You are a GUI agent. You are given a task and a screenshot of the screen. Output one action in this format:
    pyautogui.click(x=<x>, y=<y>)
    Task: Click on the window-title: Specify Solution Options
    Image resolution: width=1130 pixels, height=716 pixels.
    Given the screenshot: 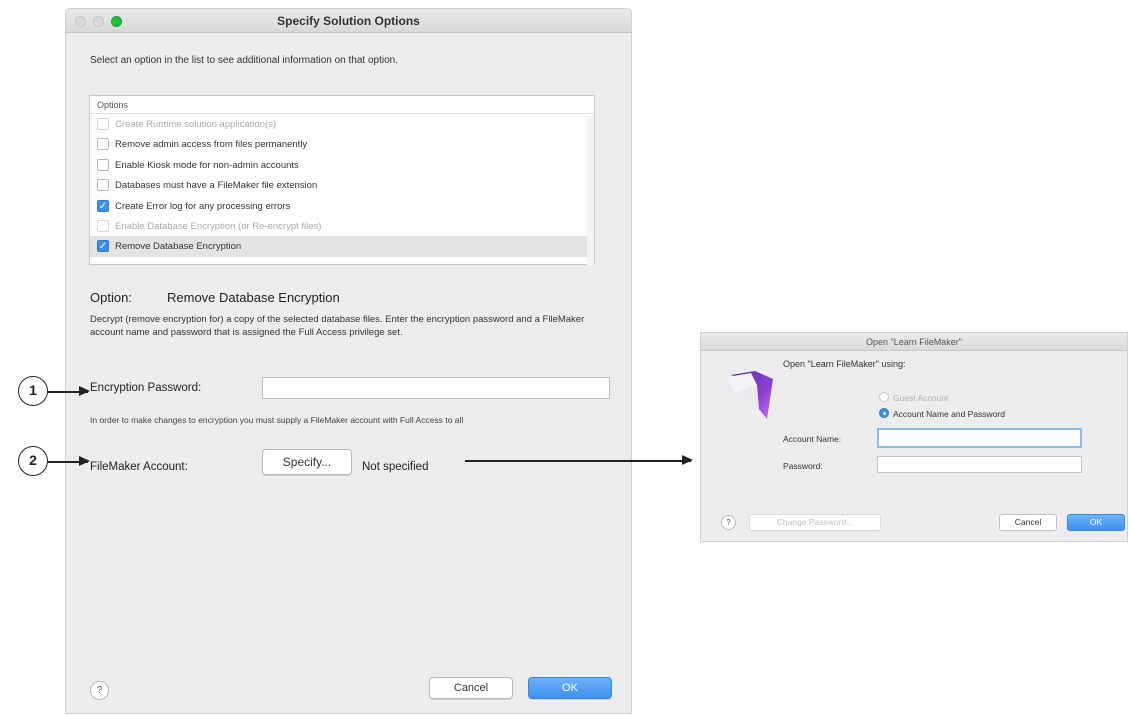 What is the action you would take?
    pyautogui.click(x=348, y=21)
    